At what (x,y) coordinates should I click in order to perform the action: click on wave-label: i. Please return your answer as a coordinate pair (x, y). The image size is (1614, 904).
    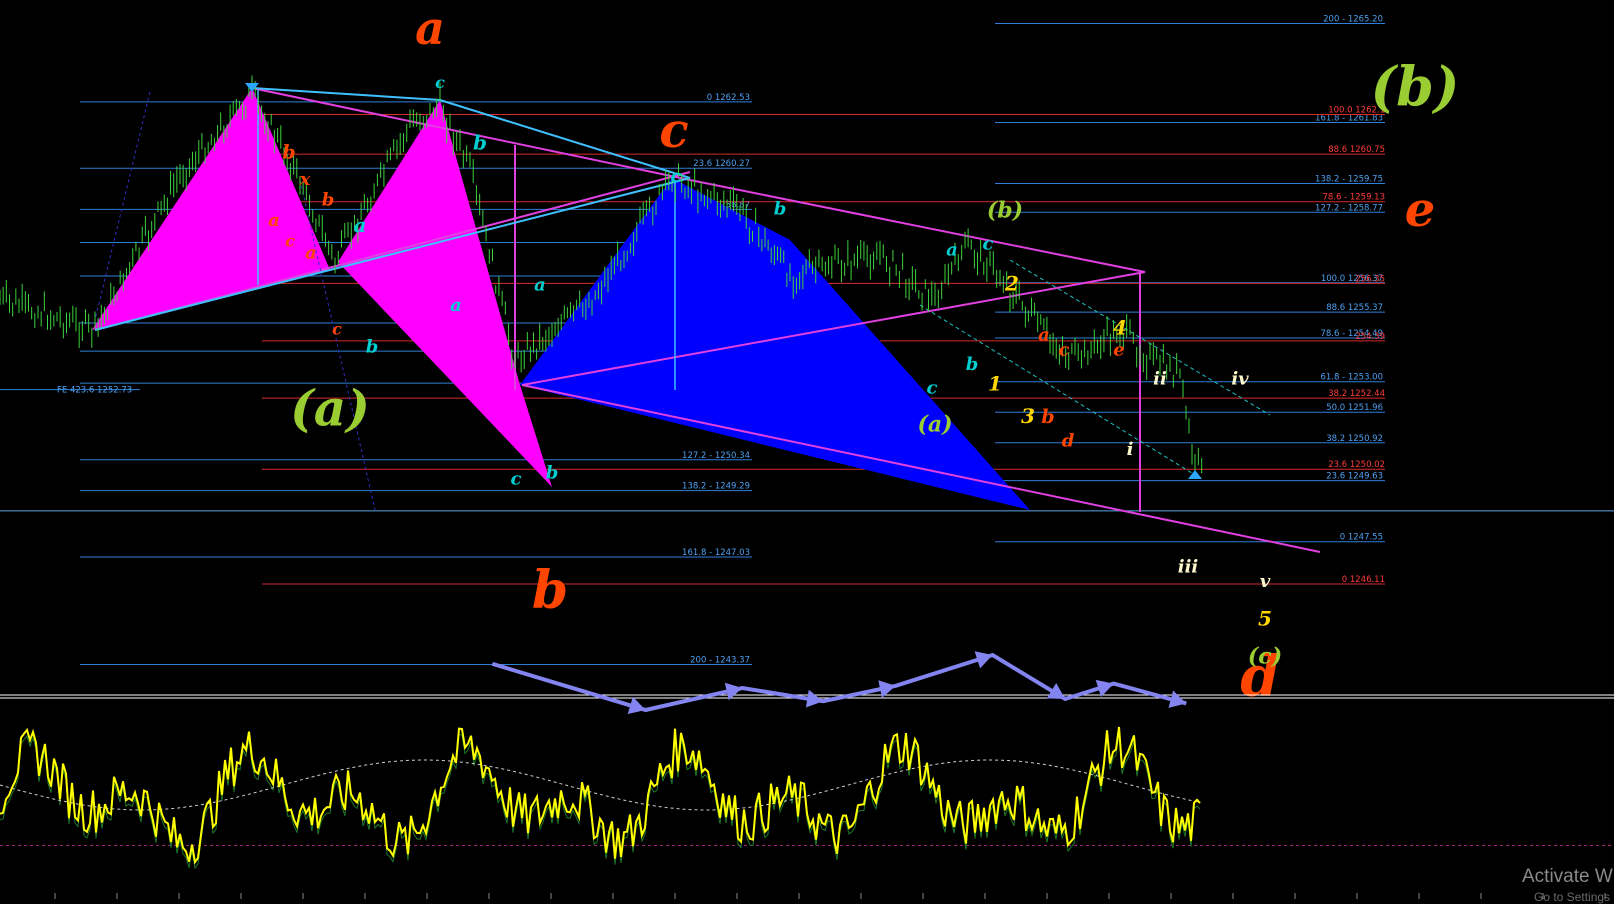
    Looking at the image, I should click on (1130, 449).